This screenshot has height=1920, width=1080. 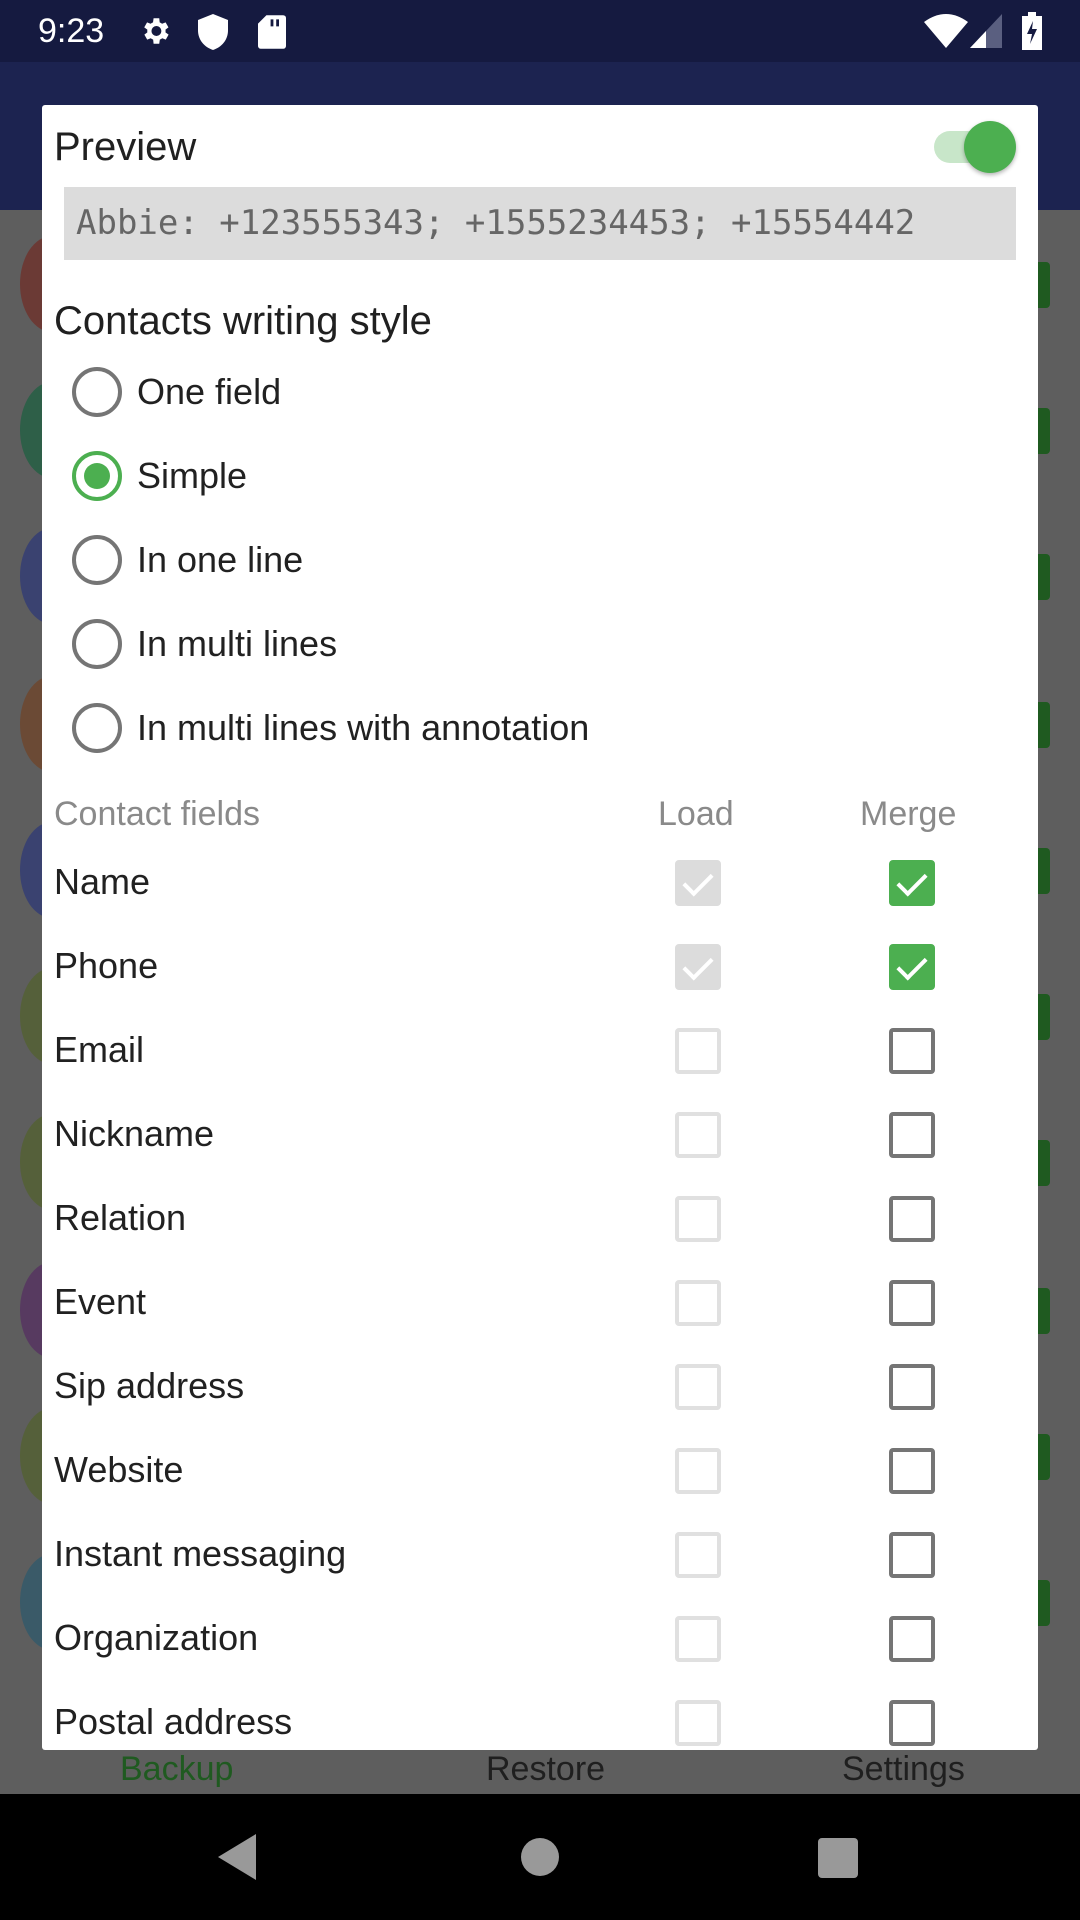 I want to click on style-option-label: Simple, so click(x=192, y=475).